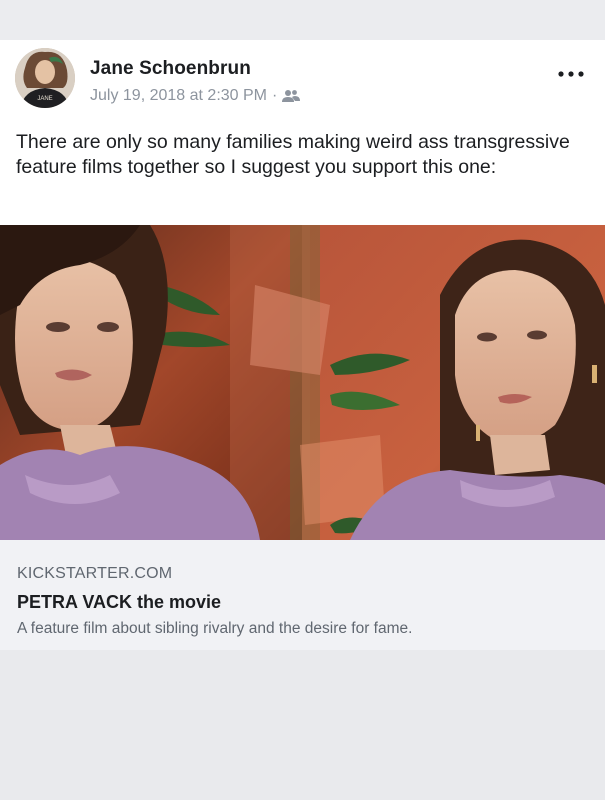  What do you see at coordinates (119, 602) in the screenshot?
I see `link-title: PETRA VACK the movie` at bounding box center [119, 602].